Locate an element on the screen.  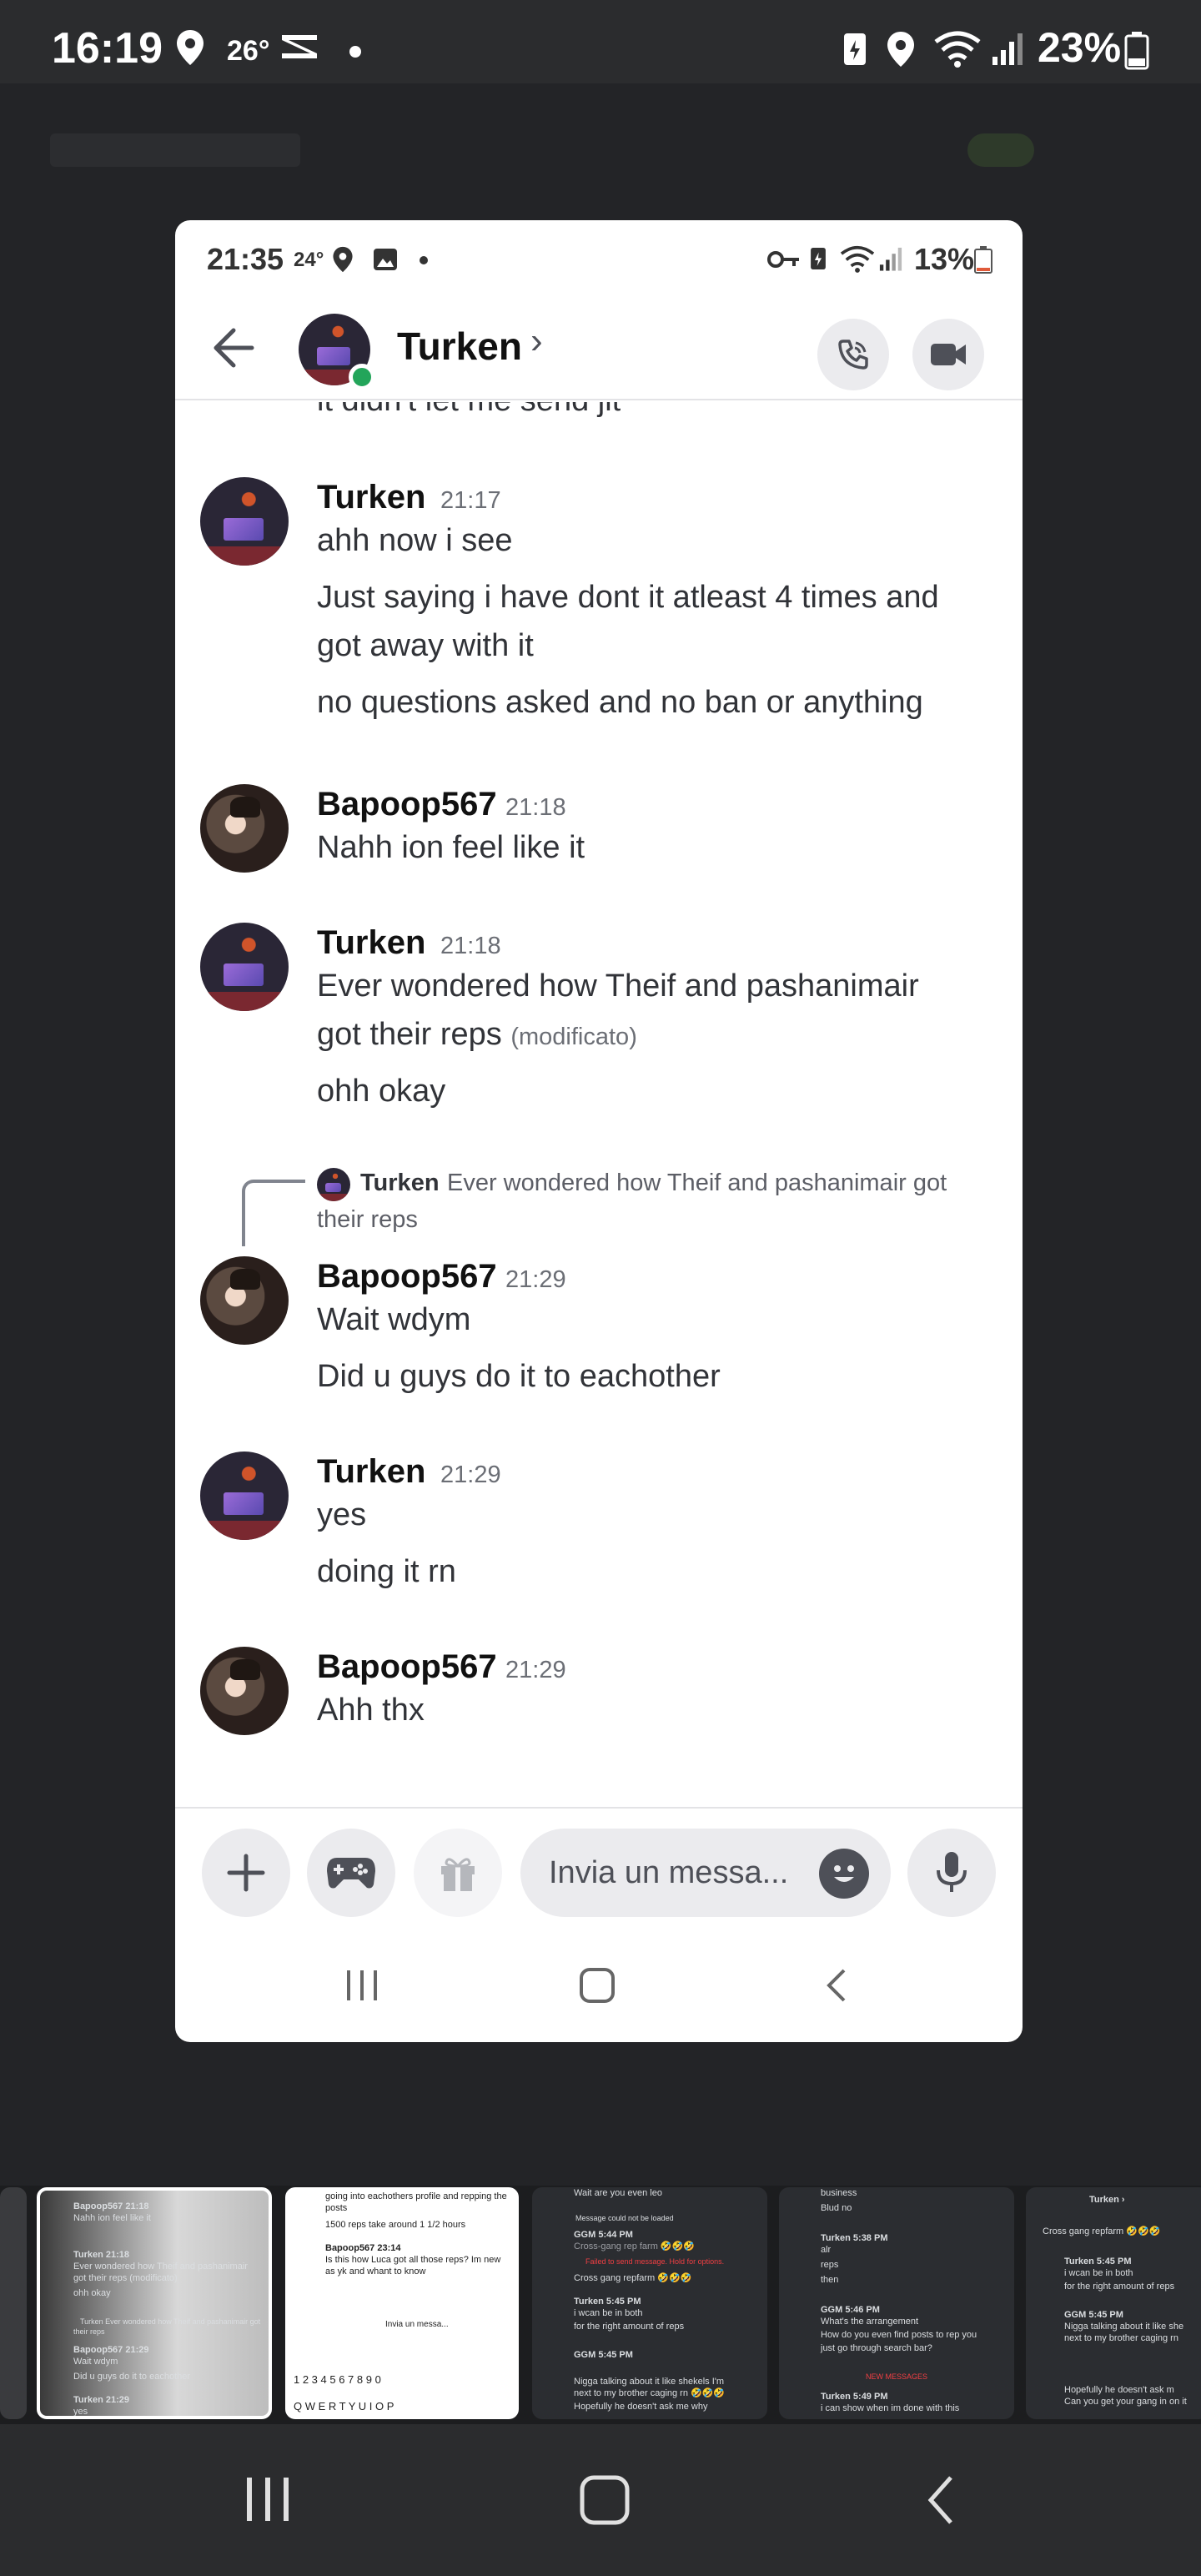
thumbnail-text: Cross gang repfarm 🤣🤣🤣 is located at coordinates (1102, 2231).